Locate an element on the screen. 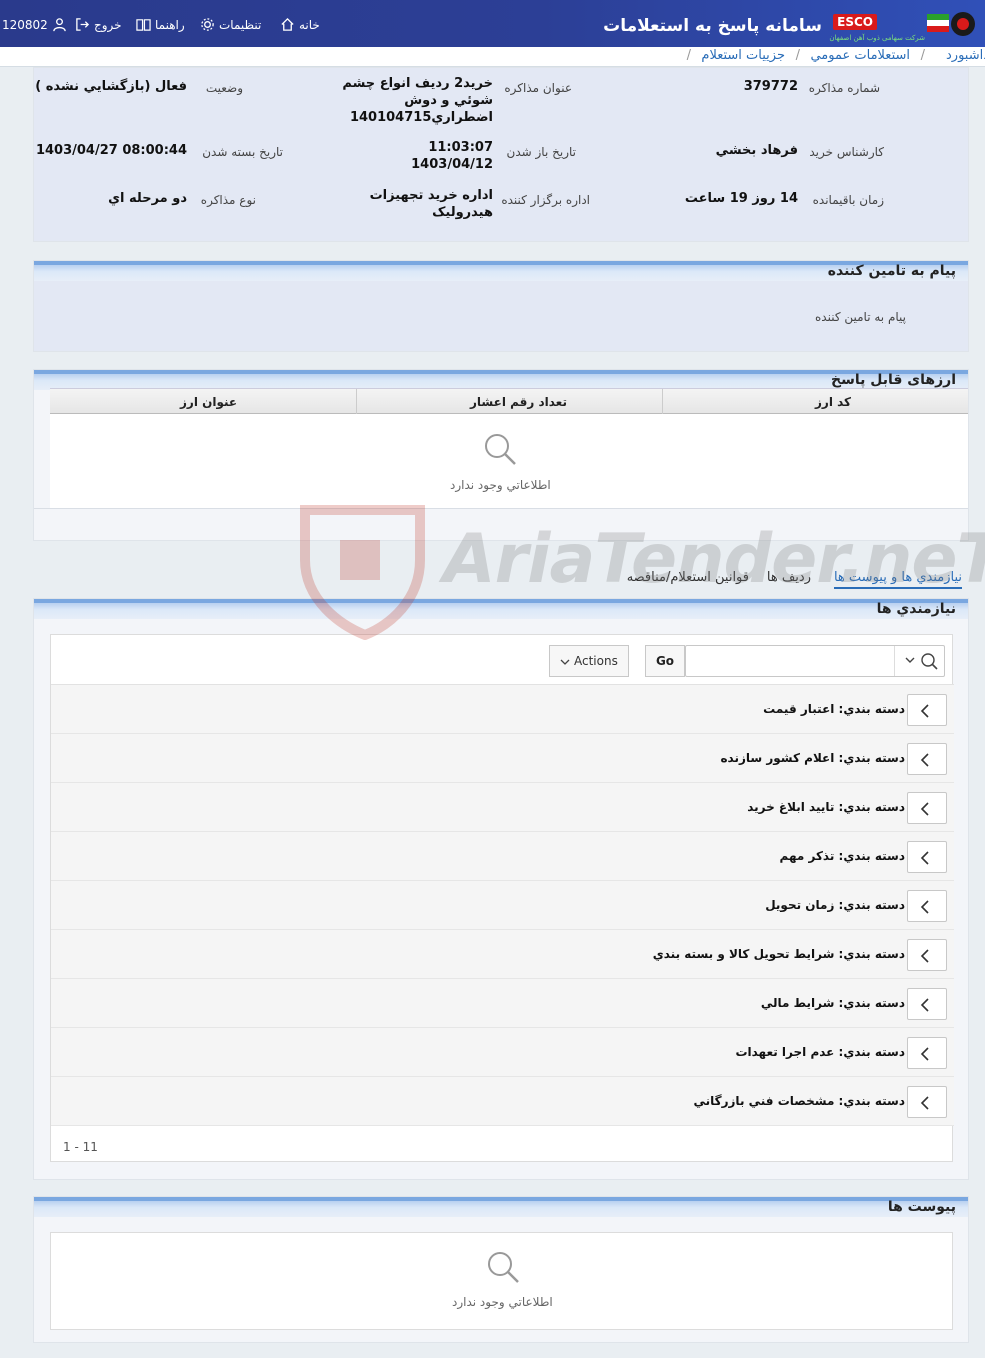  group-row: دسته بندي: تذکر مهم is located at coordinates (502, 856).